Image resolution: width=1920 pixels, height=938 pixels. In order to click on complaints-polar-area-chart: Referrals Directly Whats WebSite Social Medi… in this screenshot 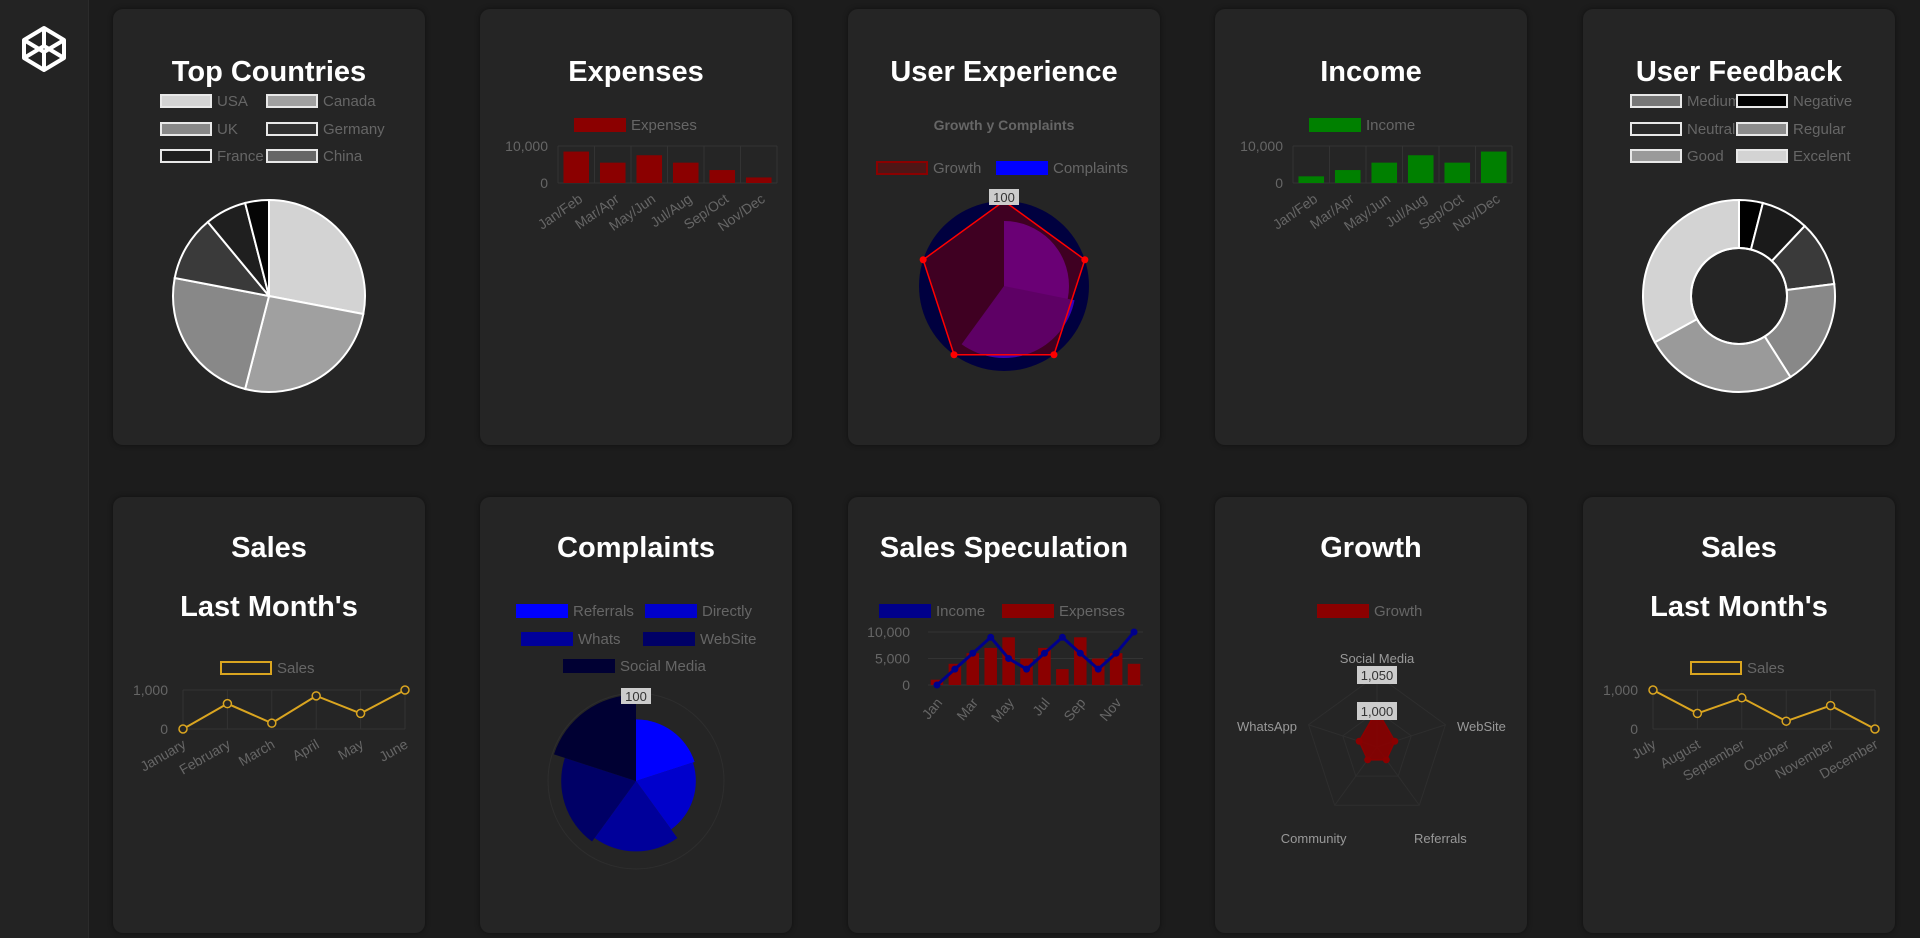, I will do `click(636, 736)`.